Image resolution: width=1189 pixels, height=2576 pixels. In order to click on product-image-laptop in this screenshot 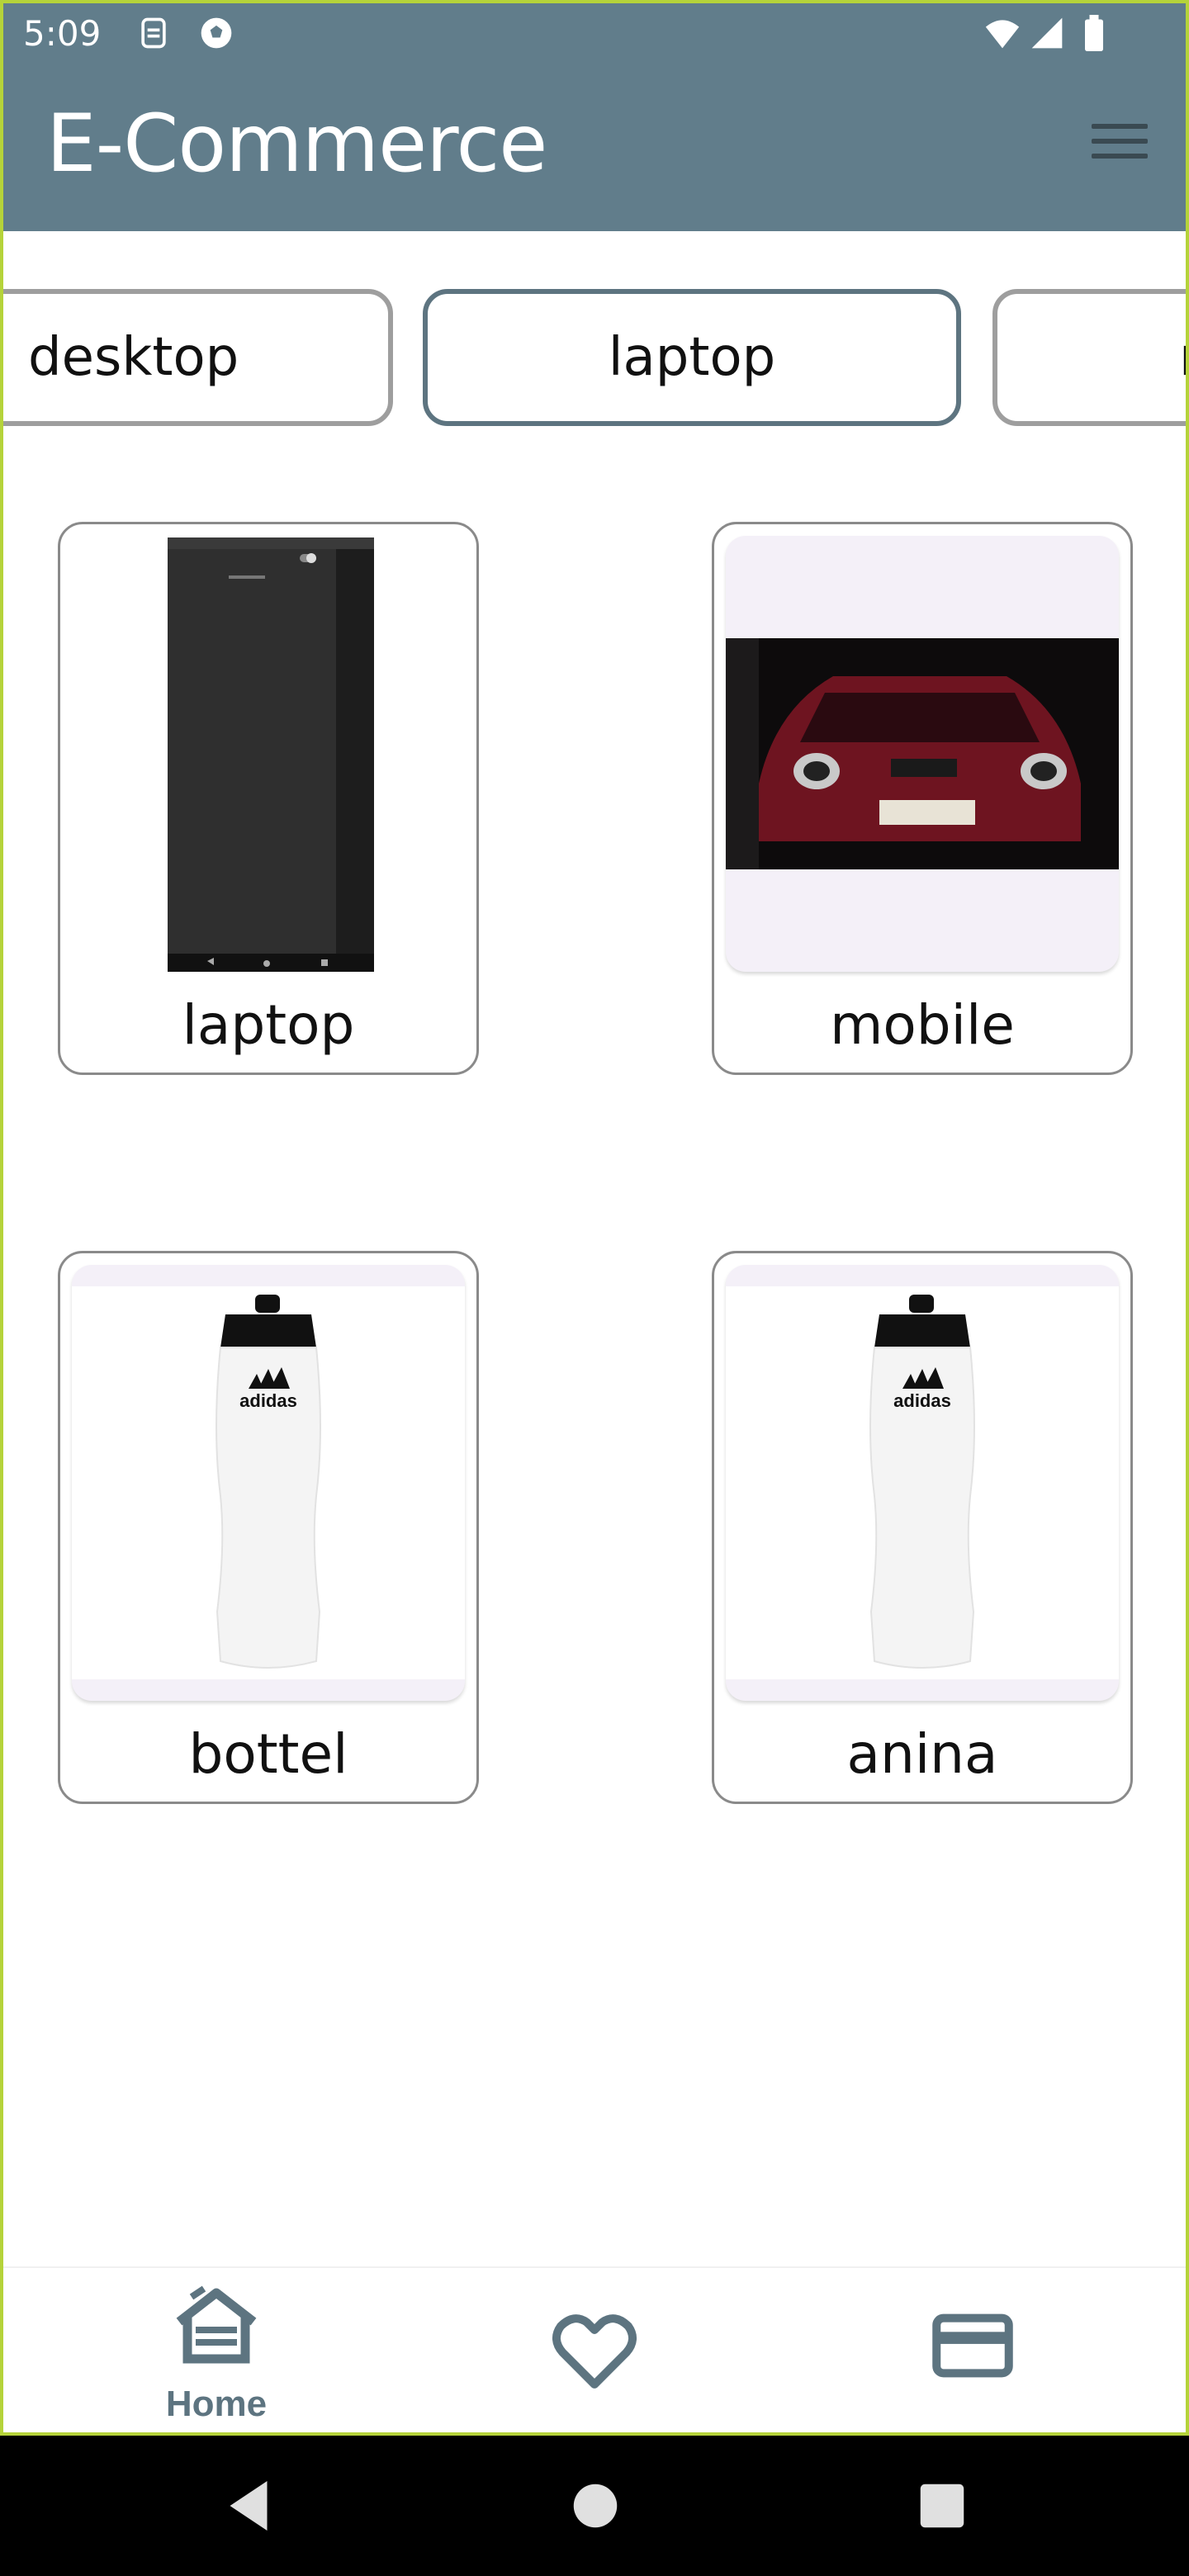, I will do `click(268, 754)`.